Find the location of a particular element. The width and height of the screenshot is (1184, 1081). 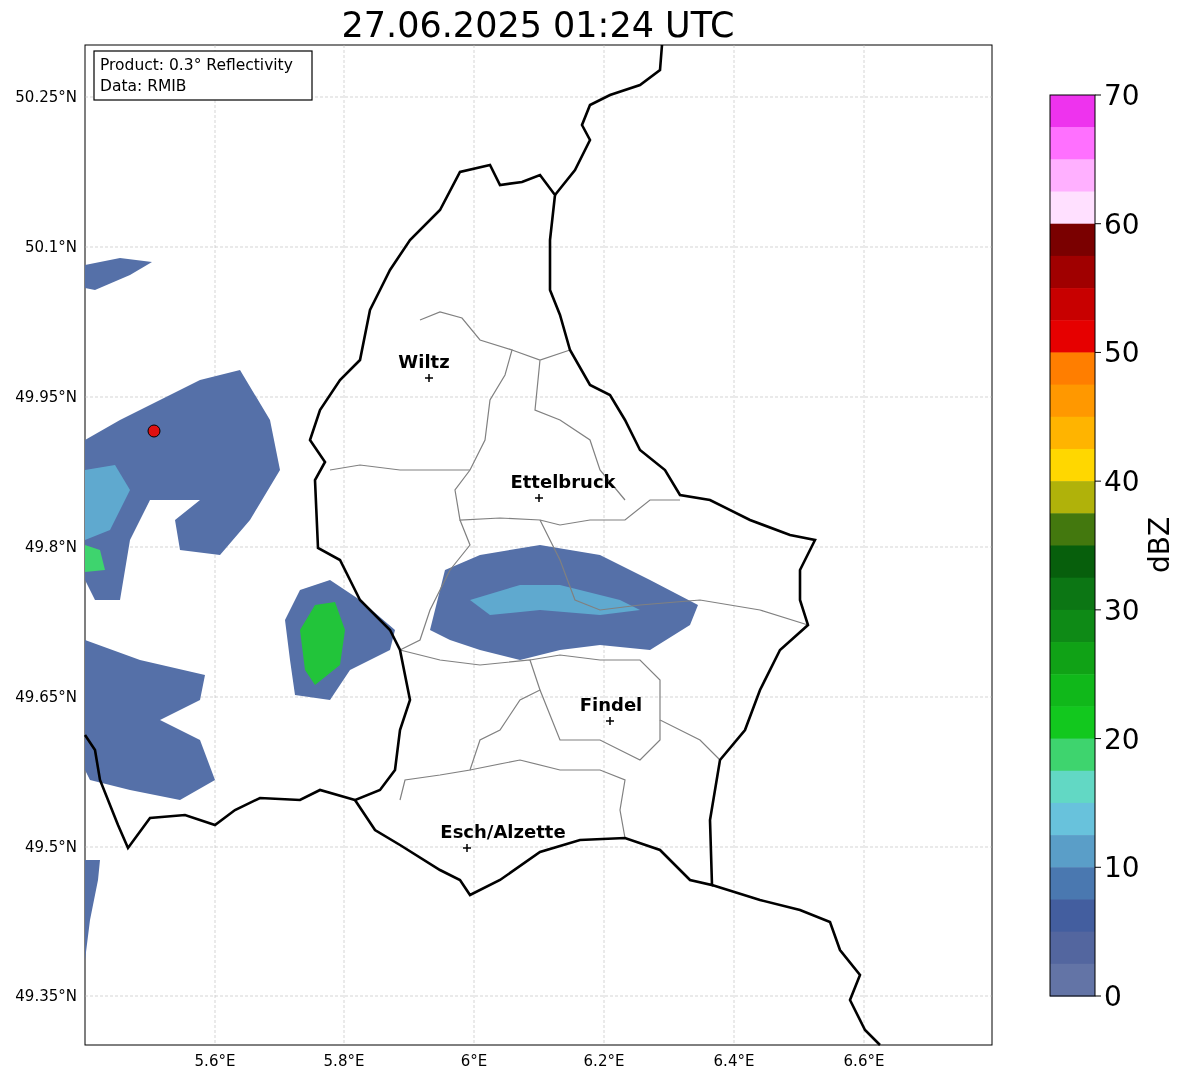

city-label: Findel is located at coordinates (611, 704).